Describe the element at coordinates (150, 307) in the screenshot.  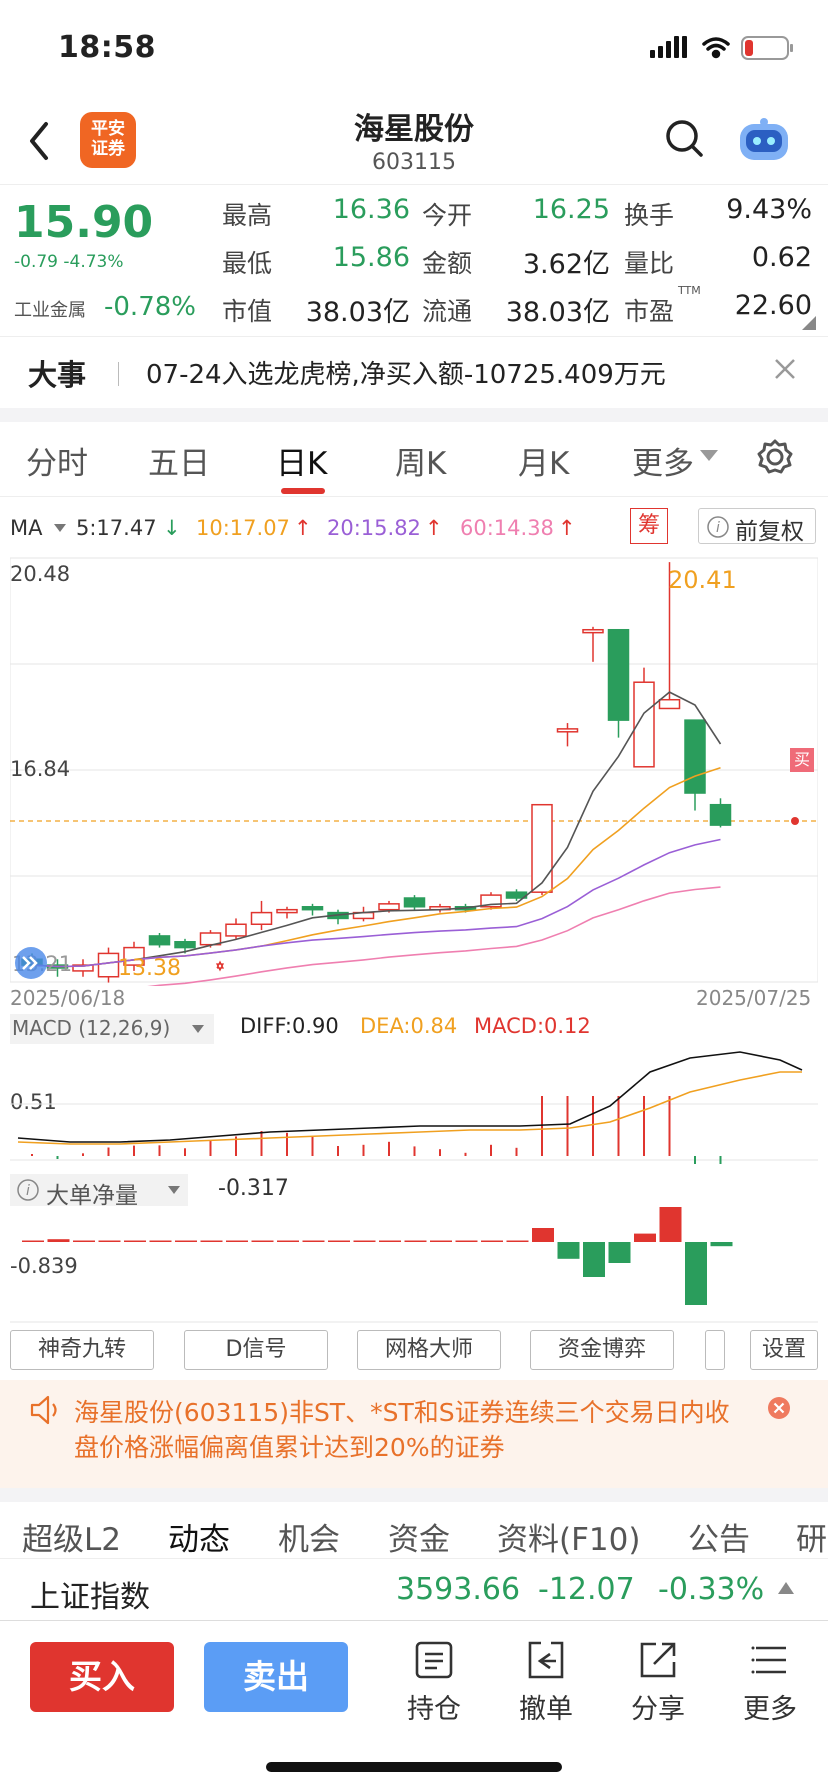
I see `sector-change: -0.78%` at that location.